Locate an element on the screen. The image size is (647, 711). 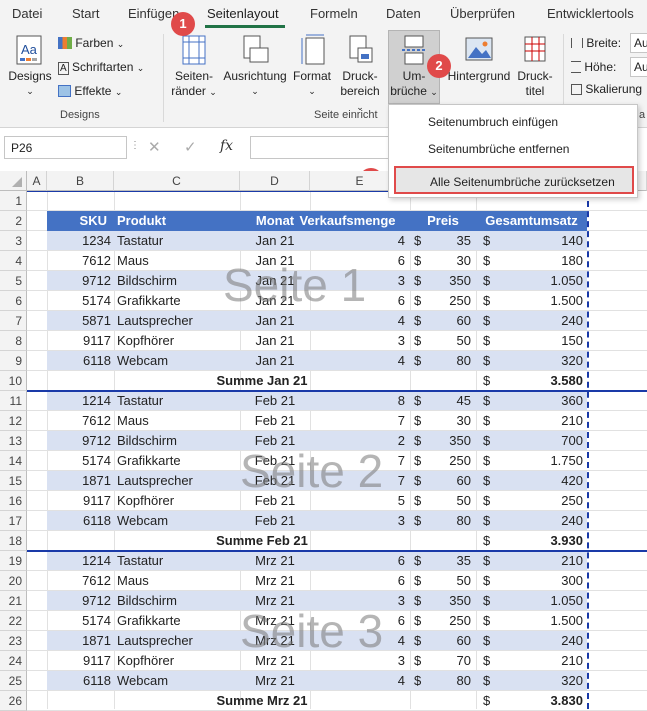
cell-gesamtumsatz: 420 is located at coordinates (536, 481).